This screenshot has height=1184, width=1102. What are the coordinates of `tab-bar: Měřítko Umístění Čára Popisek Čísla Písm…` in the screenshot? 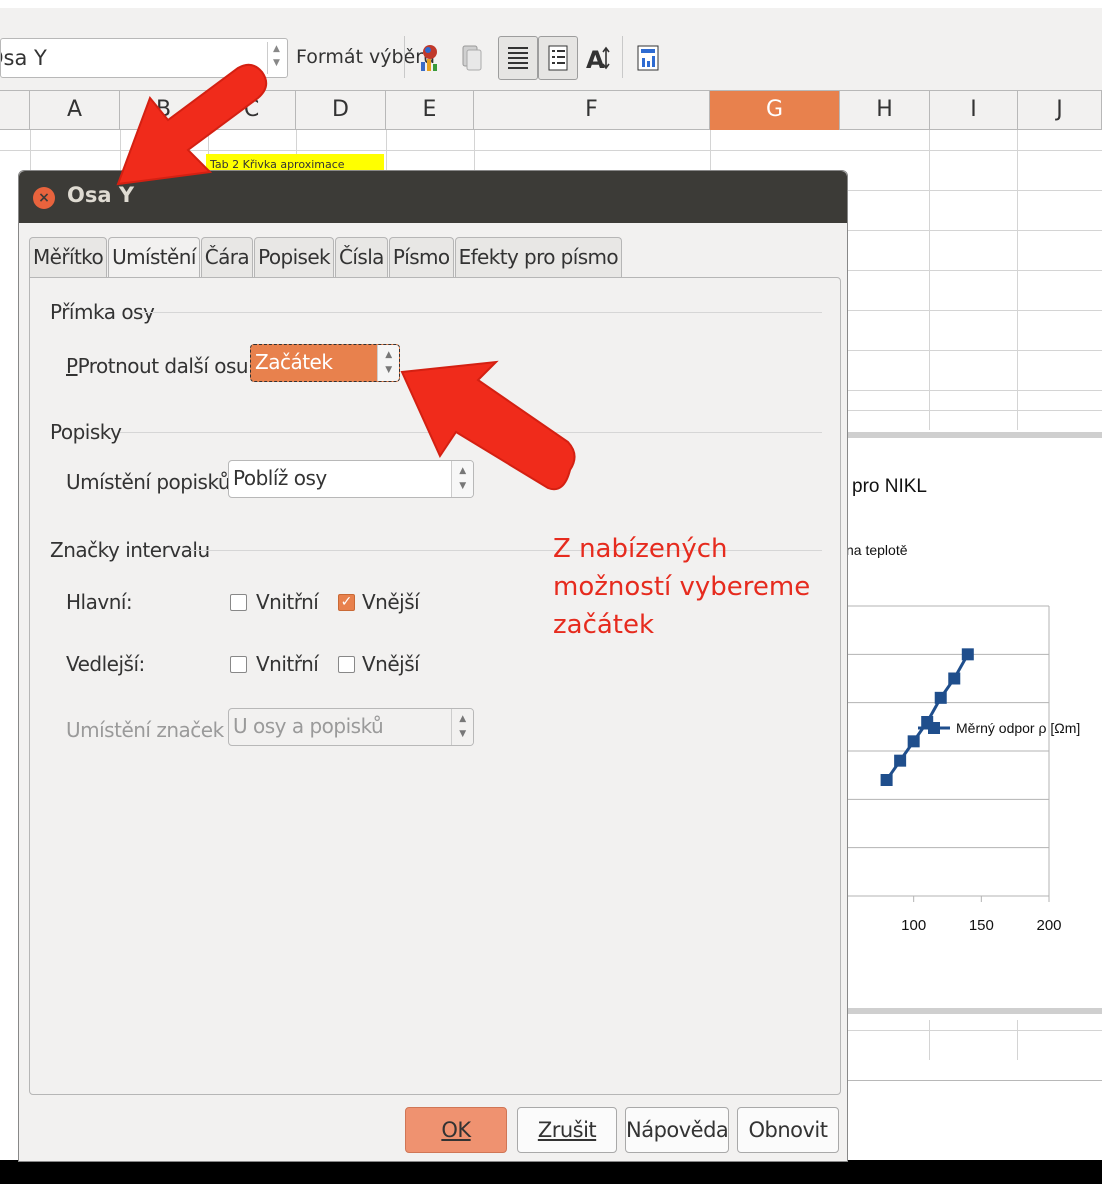 It's located at (326, 258).